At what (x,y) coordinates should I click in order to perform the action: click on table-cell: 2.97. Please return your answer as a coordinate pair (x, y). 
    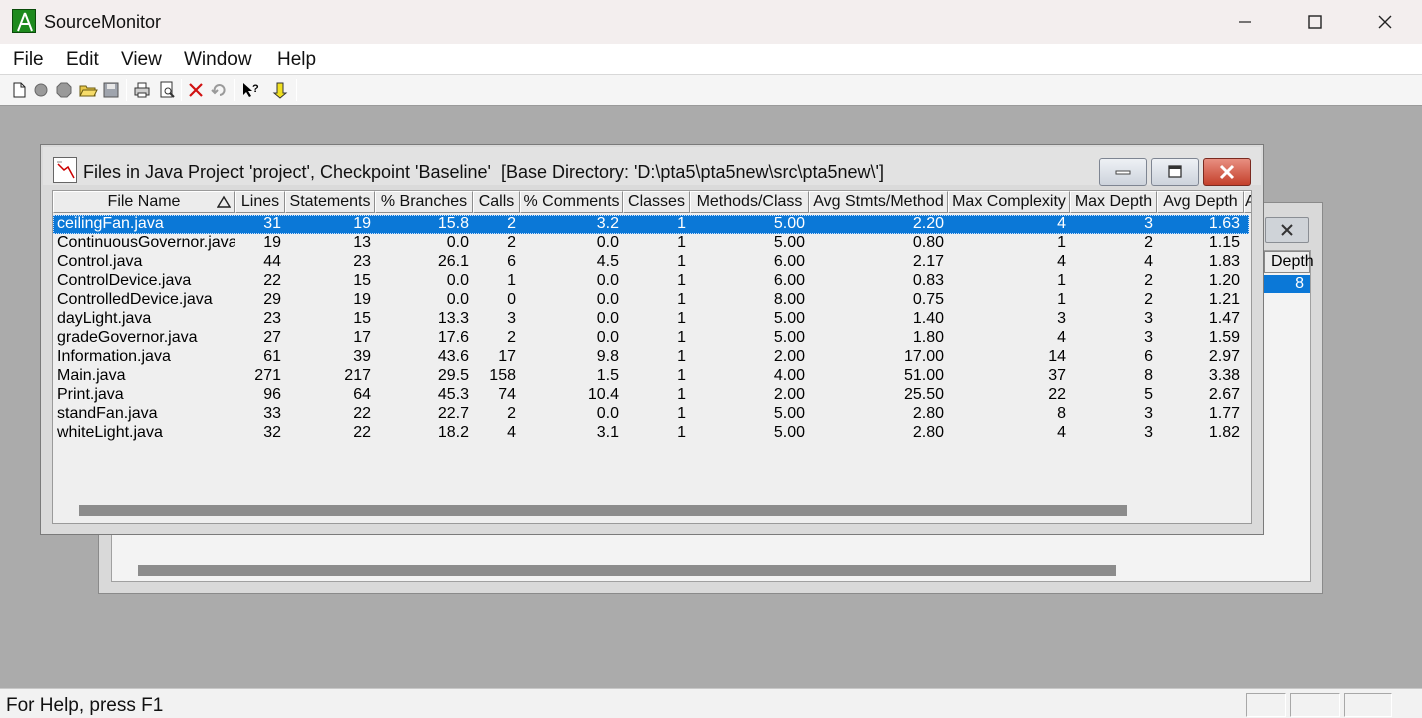
    Looking at the image, I should click on (1224, 356).